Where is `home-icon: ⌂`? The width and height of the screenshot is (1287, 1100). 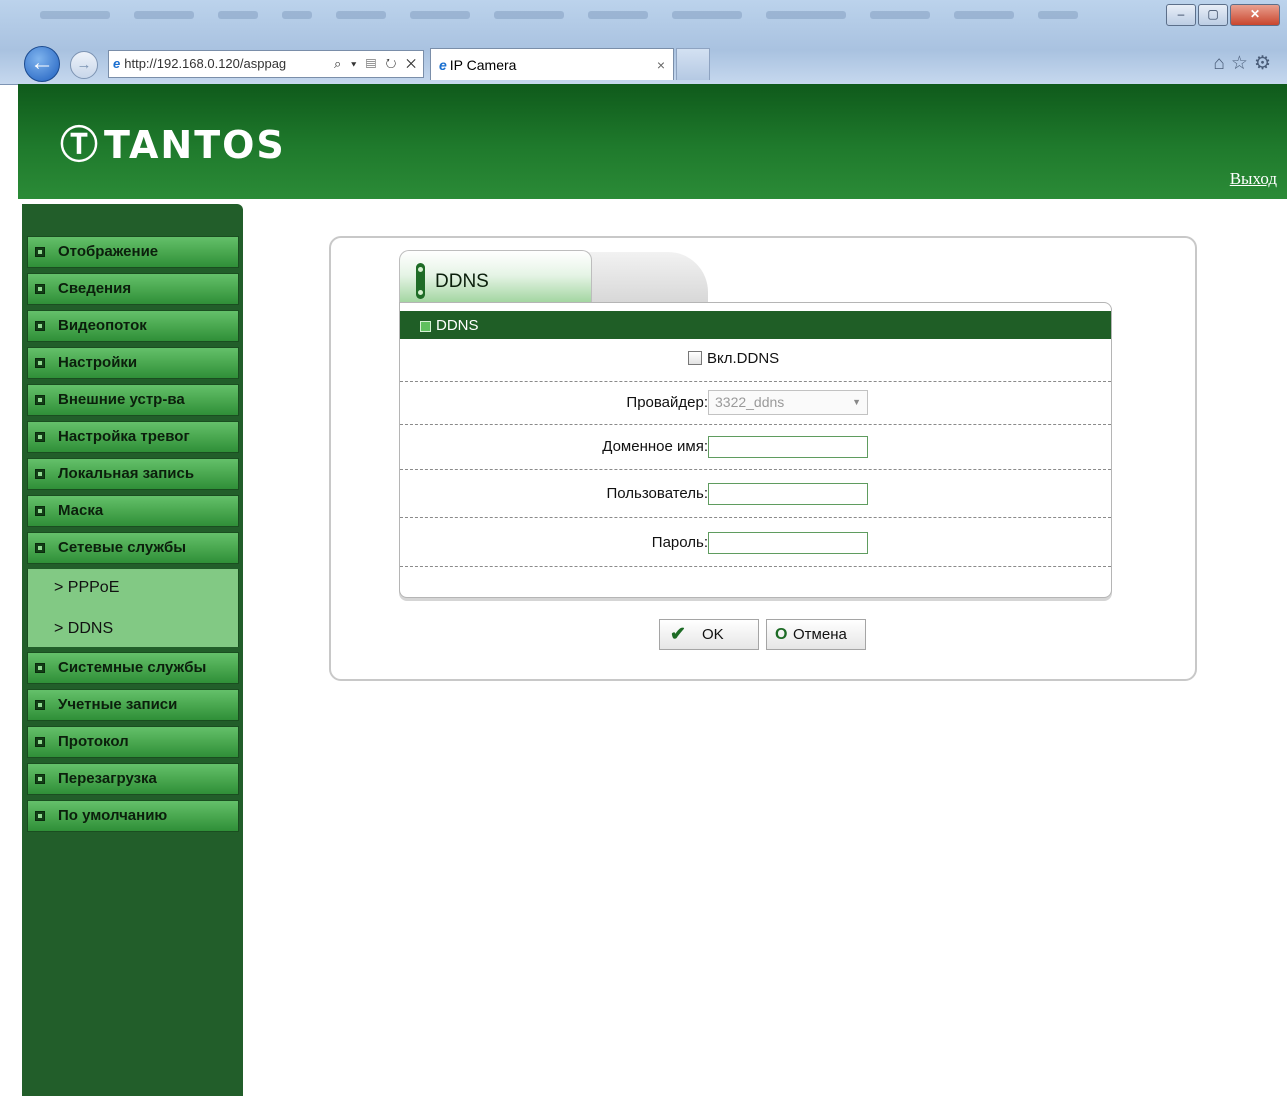 home-icon: ⌂ is located at coordinates (1221, 63).